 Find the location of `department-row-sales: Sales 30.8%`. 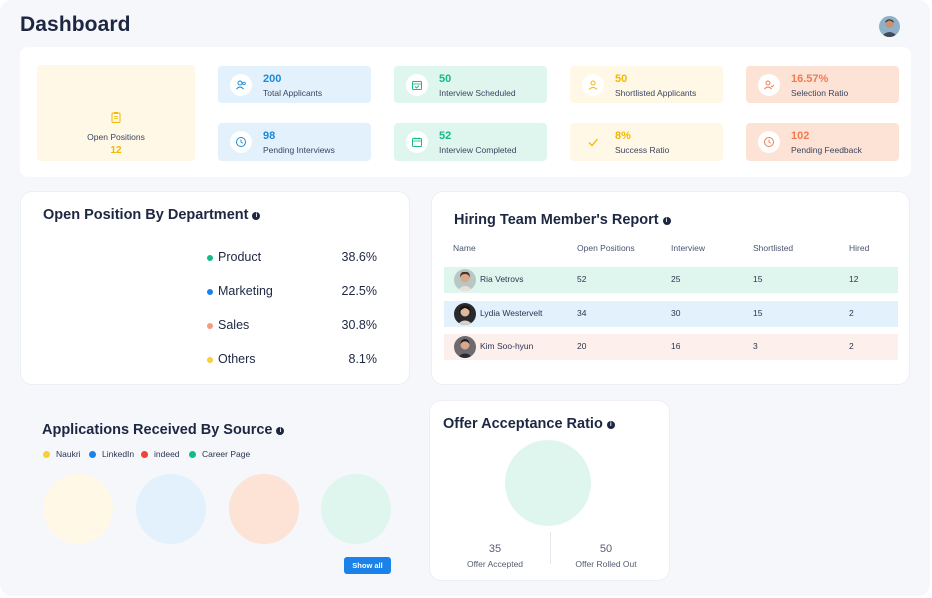

department-row-sales: Sales 30.8% is located at coordinates (292, 326).